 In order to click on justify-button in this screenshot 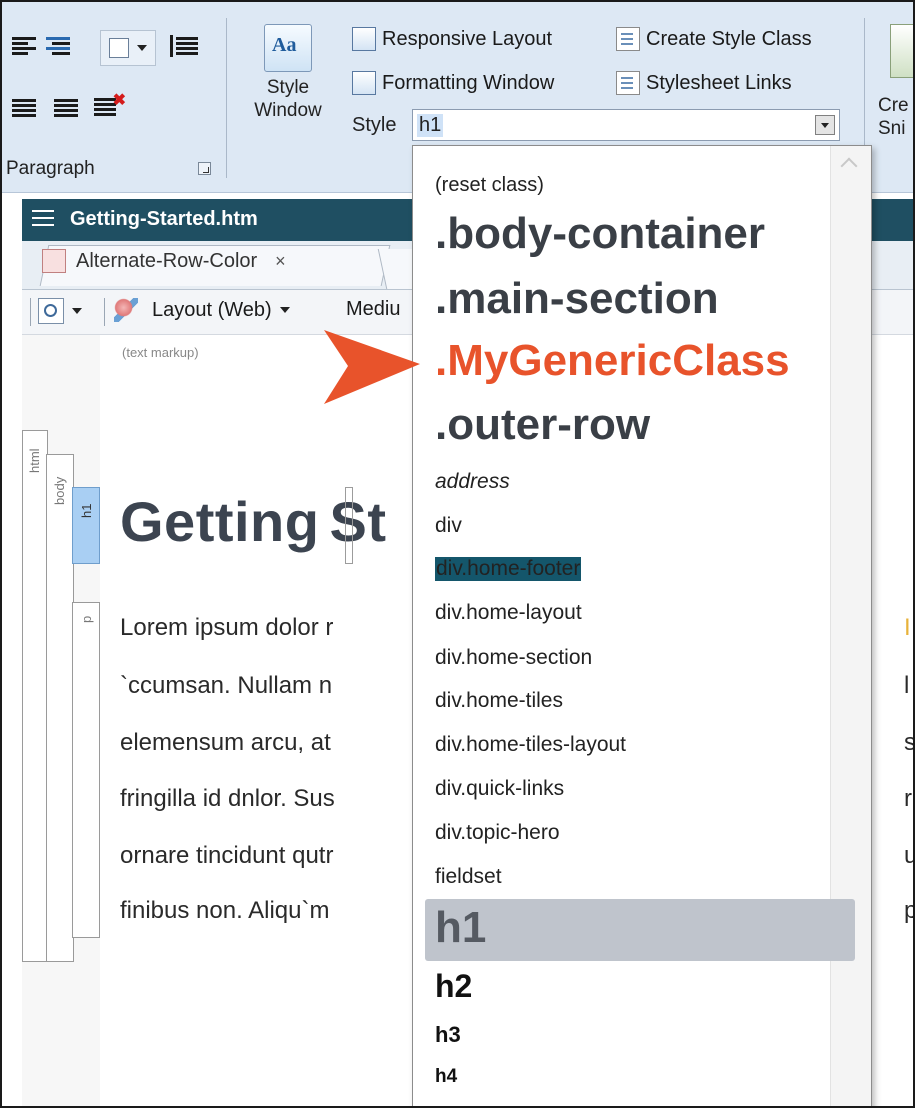, I will do `click(67, 109)`.